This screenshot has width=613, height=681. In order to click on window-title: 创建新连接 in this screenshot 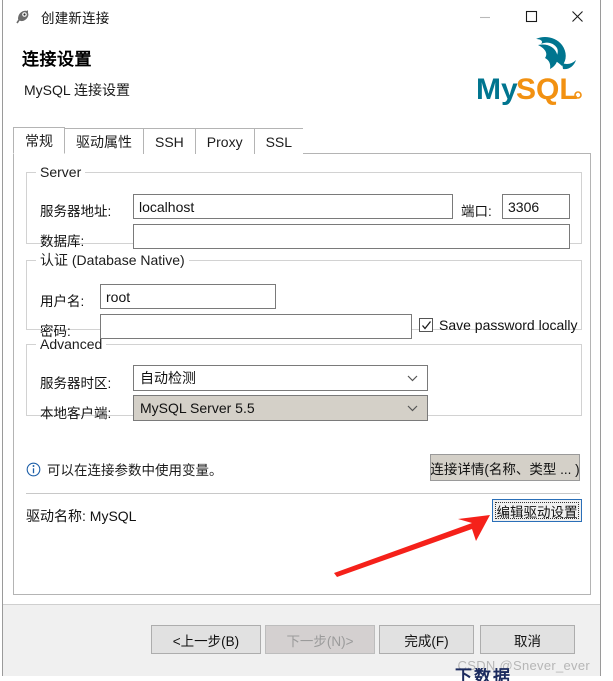, I will do `click(75, 18)`.